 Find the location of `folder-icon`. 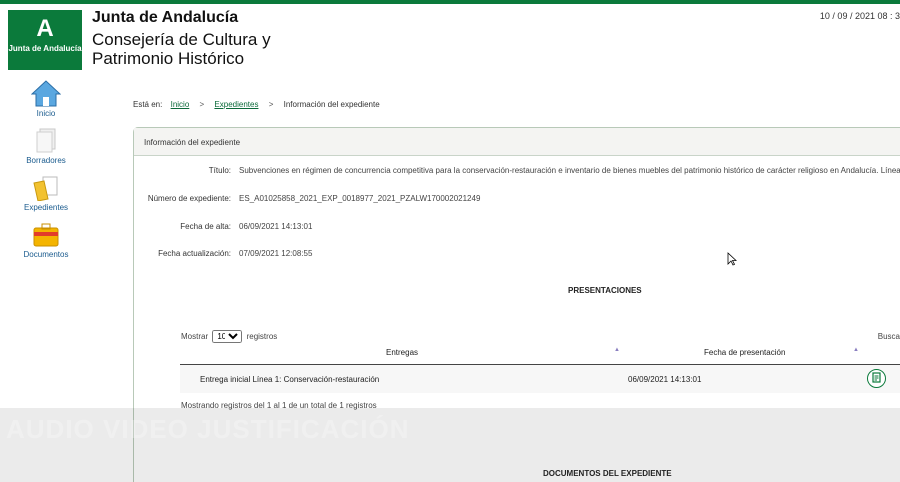

folder-icon is located at coordinates (45, 188).